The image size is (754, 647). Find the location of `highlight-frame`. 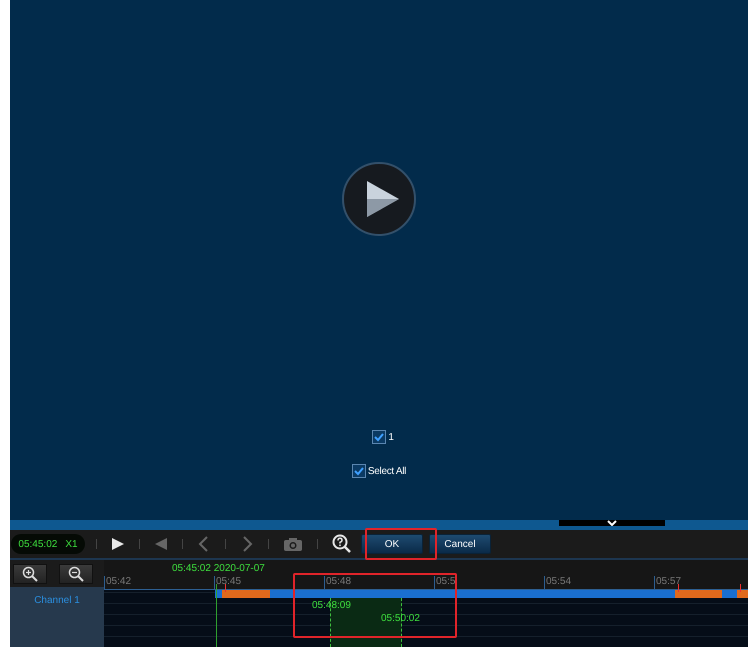

highlight-frame is located at coordinates (401, 544).